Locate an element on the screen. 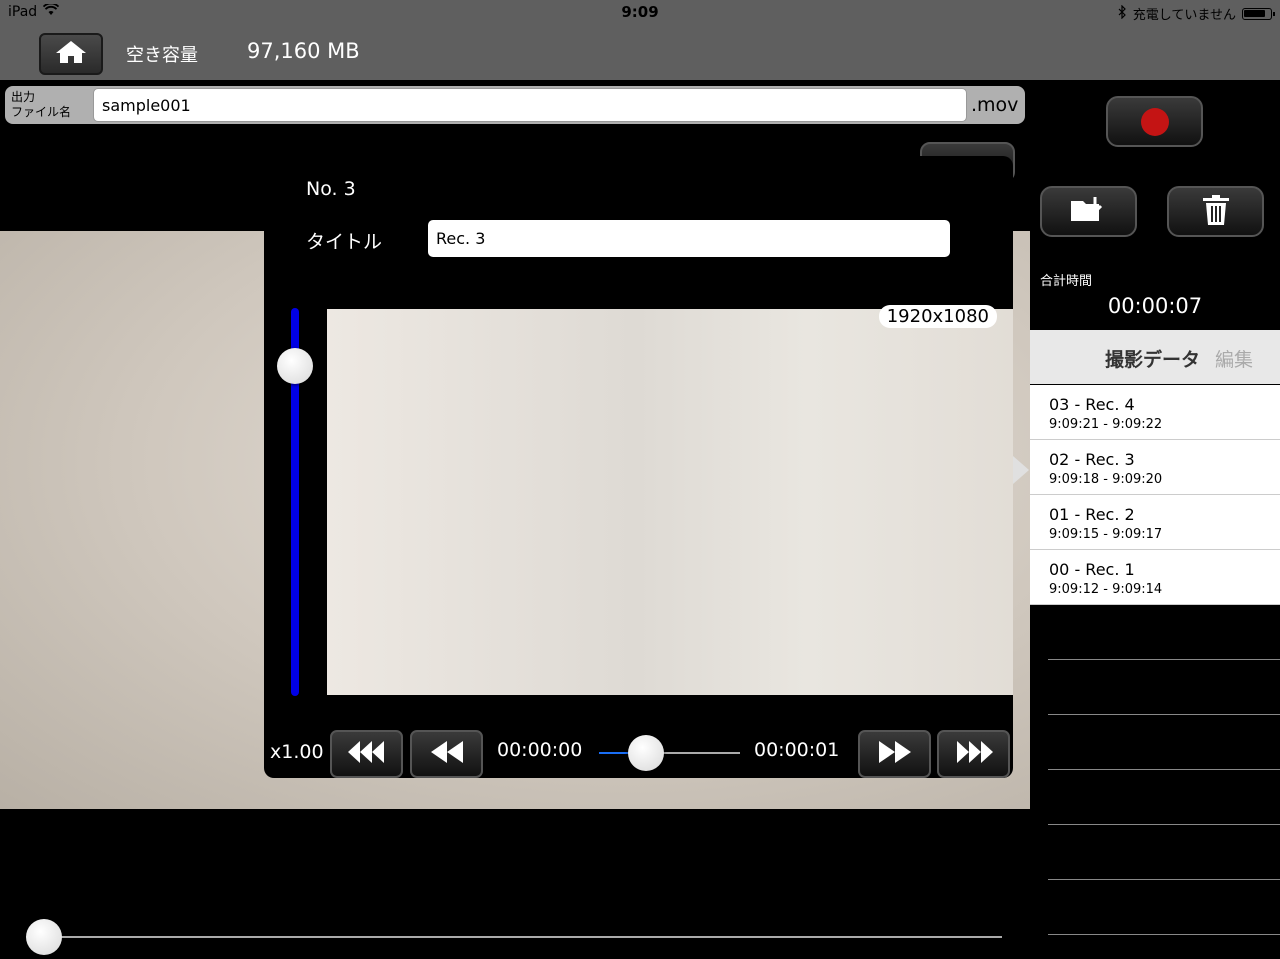 This screenshot has height=959, width=1280. total-time-label: 合計時間 is located at coordinates (1066, 281).